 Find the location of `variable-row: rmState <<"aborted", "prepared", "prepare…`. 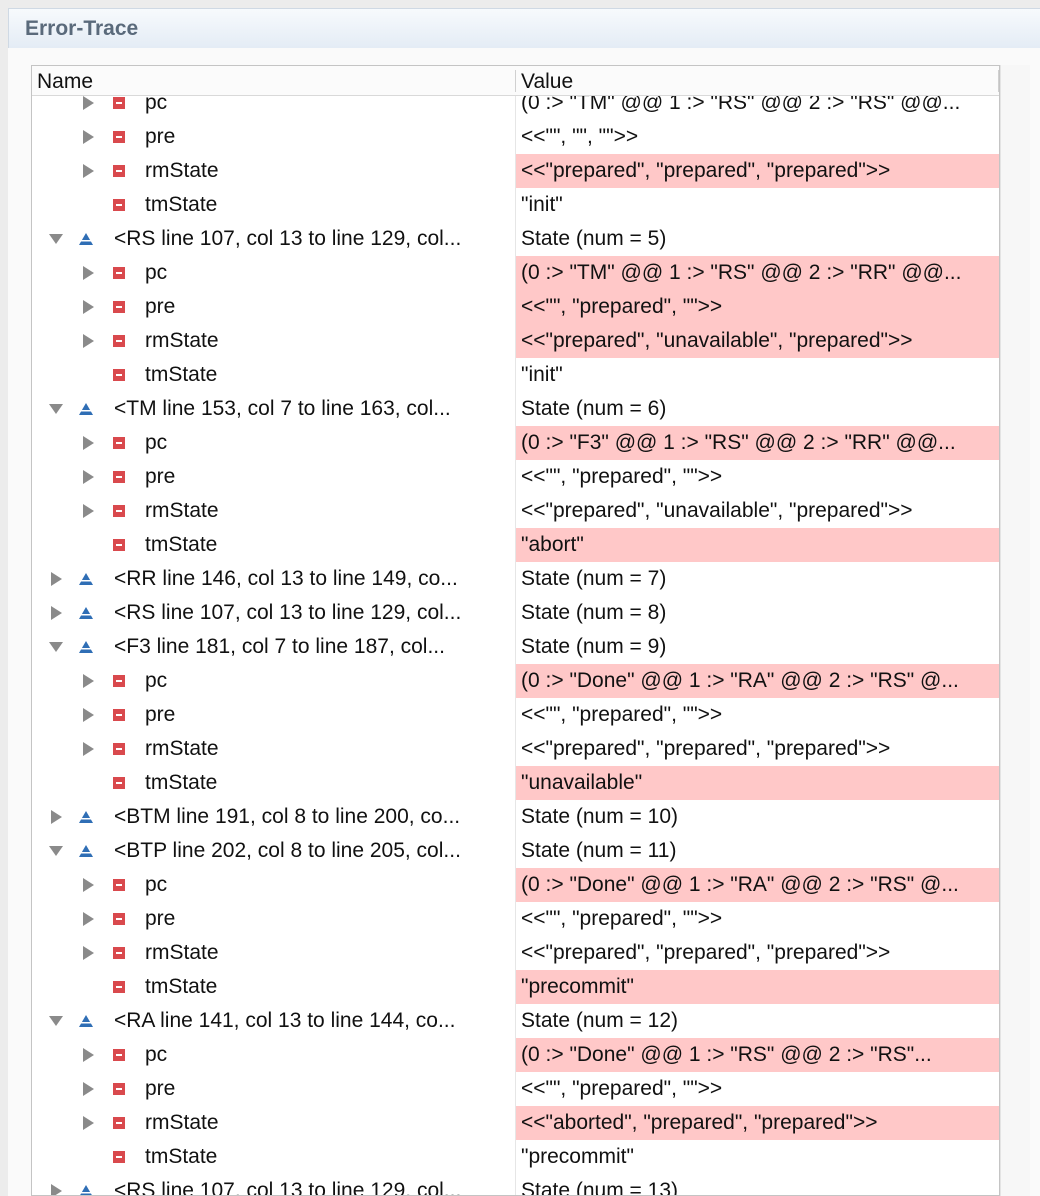

variable-row: rmState <<"aborted", "prepared", "prepare… is located at coordinates (515, 1123).